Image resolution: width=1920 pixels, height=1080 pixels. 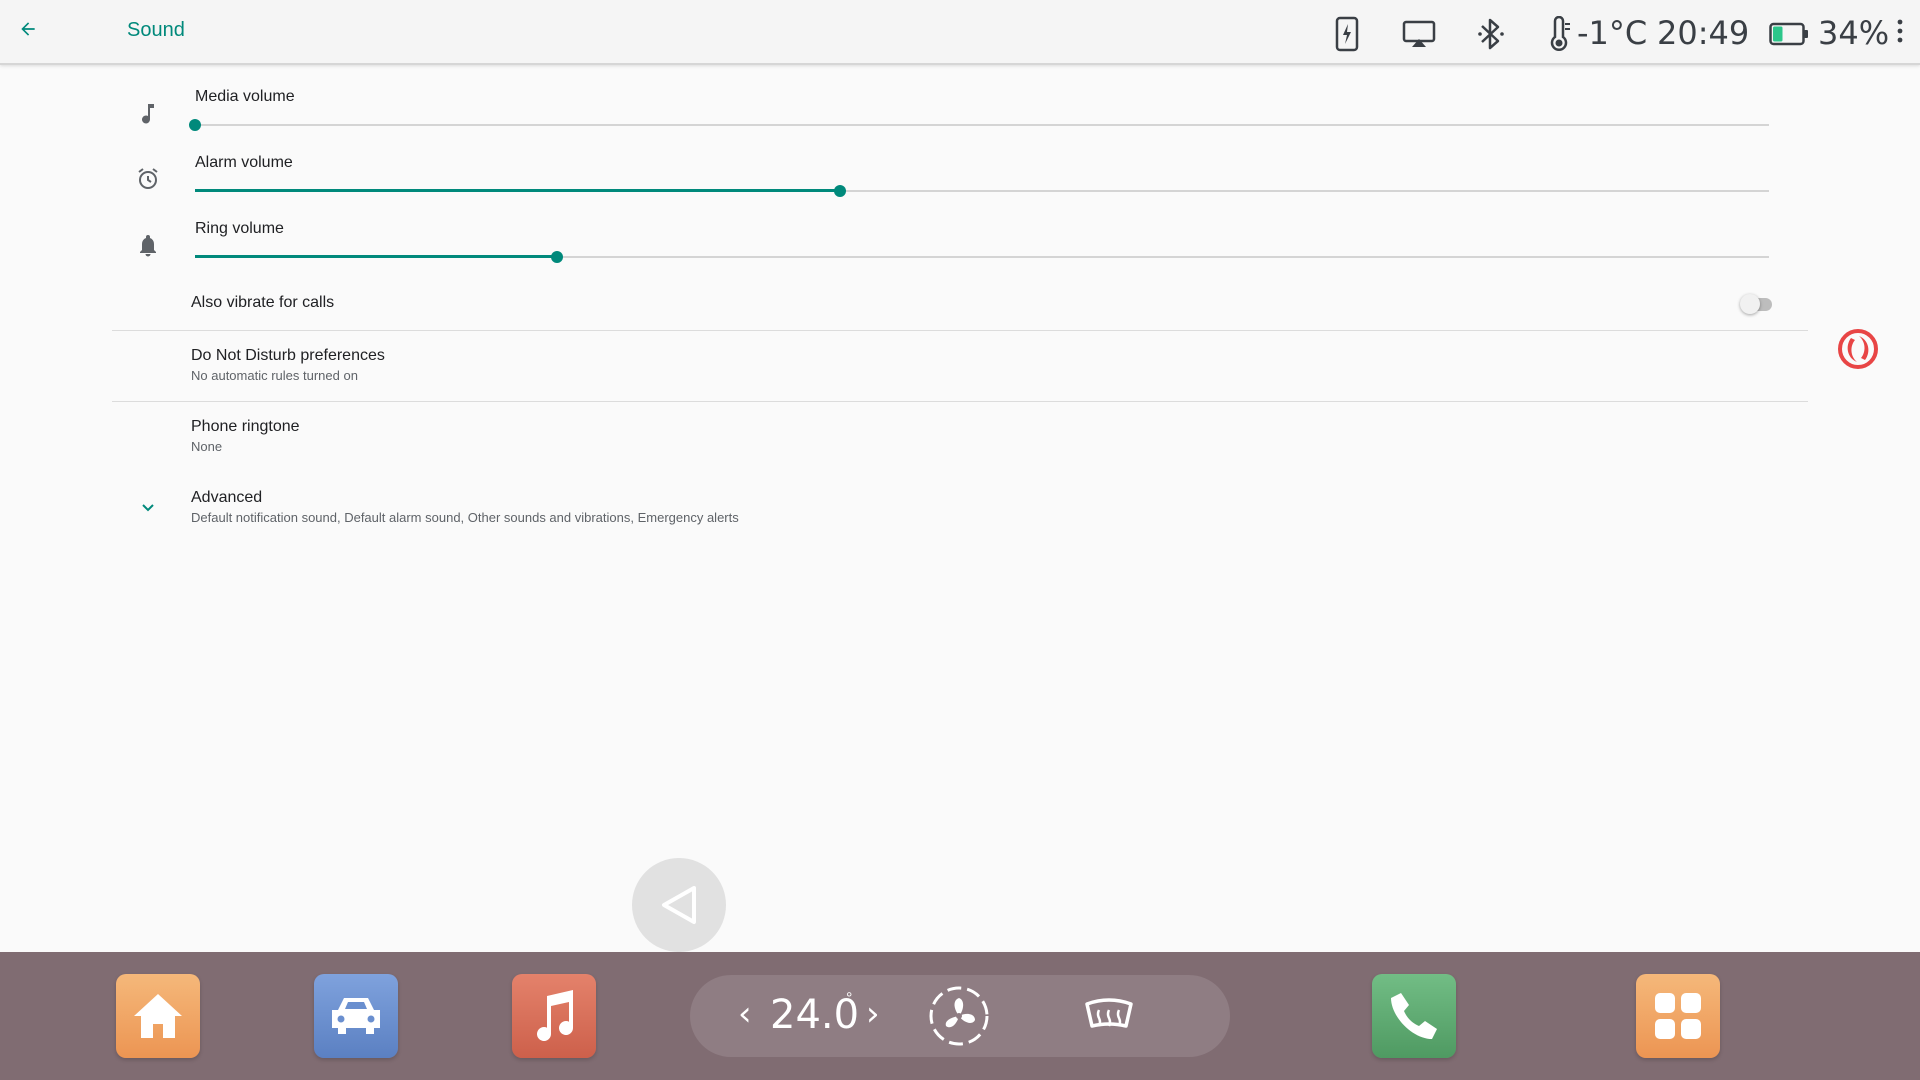 What do you see at coordinates (1854, 33) in the screenshot?
I see `battery-percent: 34%` at bounding box center [1854, 33].